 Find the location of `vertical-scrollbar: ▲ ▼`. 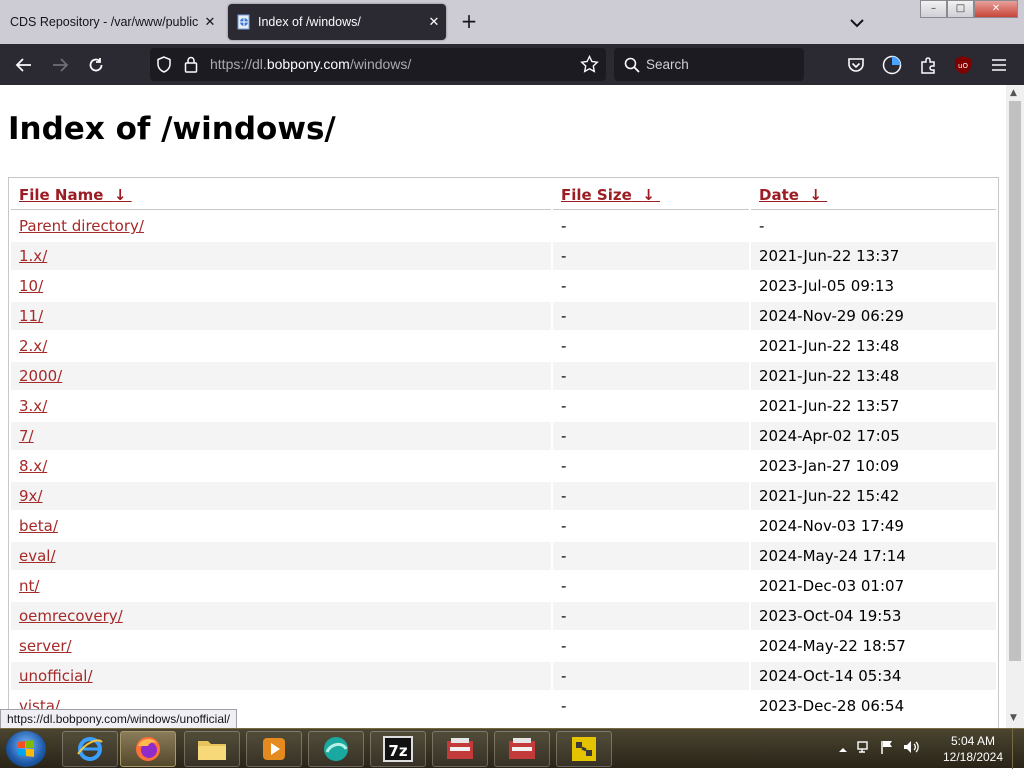

vertical-scrollbar: ▲ ▼ is located at coordinates (1015, 406).